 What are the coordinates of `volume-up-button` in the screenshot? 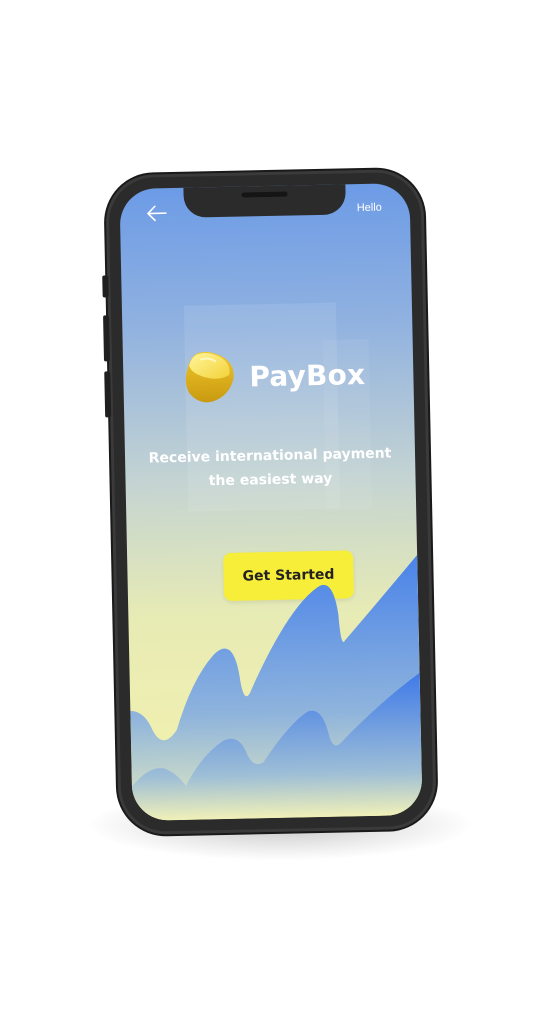 It's located at (107, 338).